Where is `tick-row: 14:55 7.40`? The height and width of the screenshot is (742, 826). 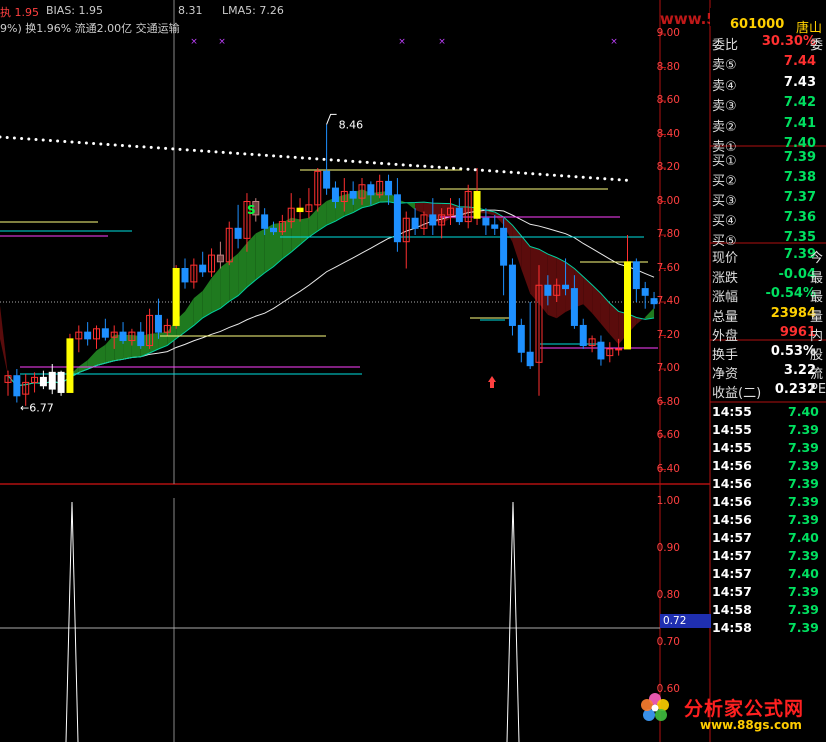 tick-row: 14:55 7.40 is located at coordinates (769, 413).